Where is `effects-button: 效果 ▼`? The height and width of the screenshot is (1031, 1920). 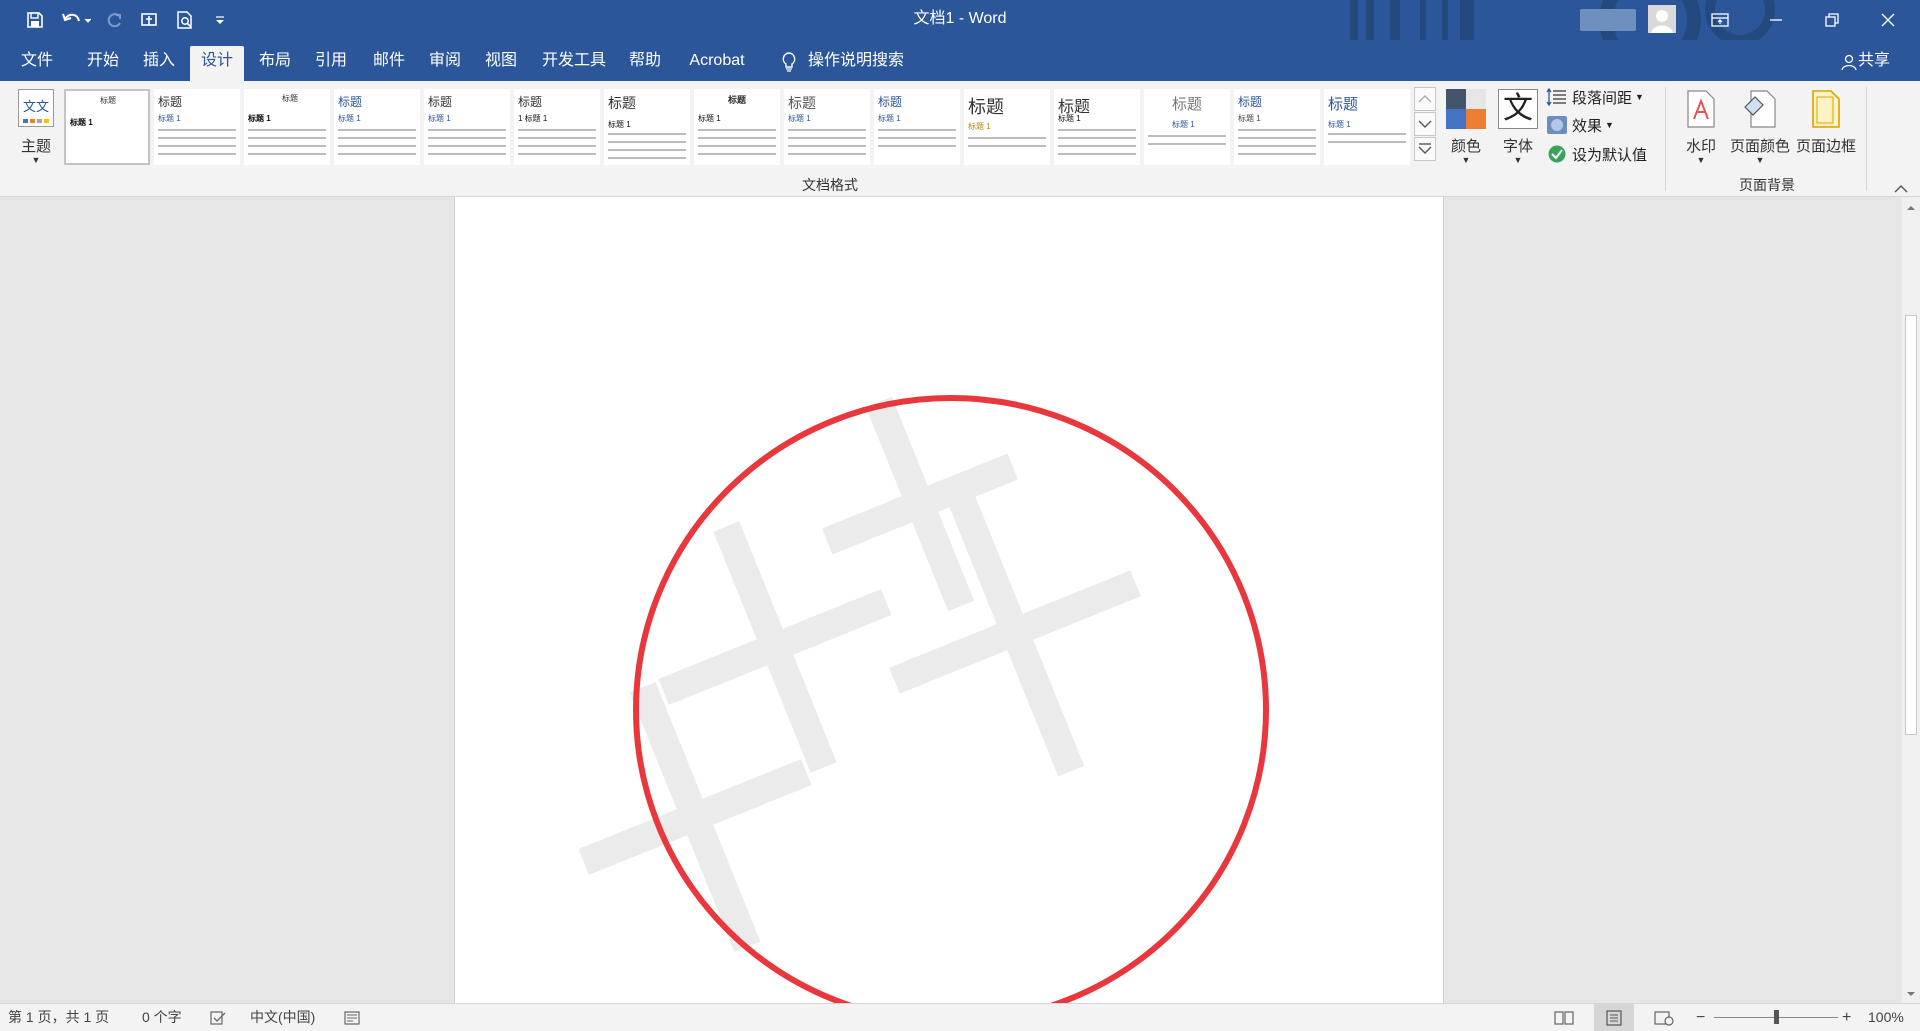 effects-button: 效果 ▼ is located at coordinates (1580, 125).